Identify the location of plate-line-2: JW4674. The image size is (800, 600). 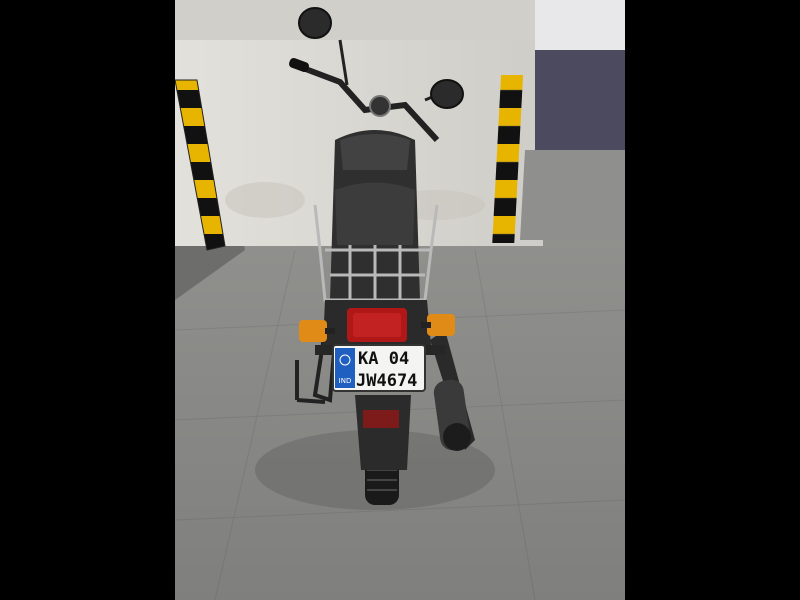
(386, 381).